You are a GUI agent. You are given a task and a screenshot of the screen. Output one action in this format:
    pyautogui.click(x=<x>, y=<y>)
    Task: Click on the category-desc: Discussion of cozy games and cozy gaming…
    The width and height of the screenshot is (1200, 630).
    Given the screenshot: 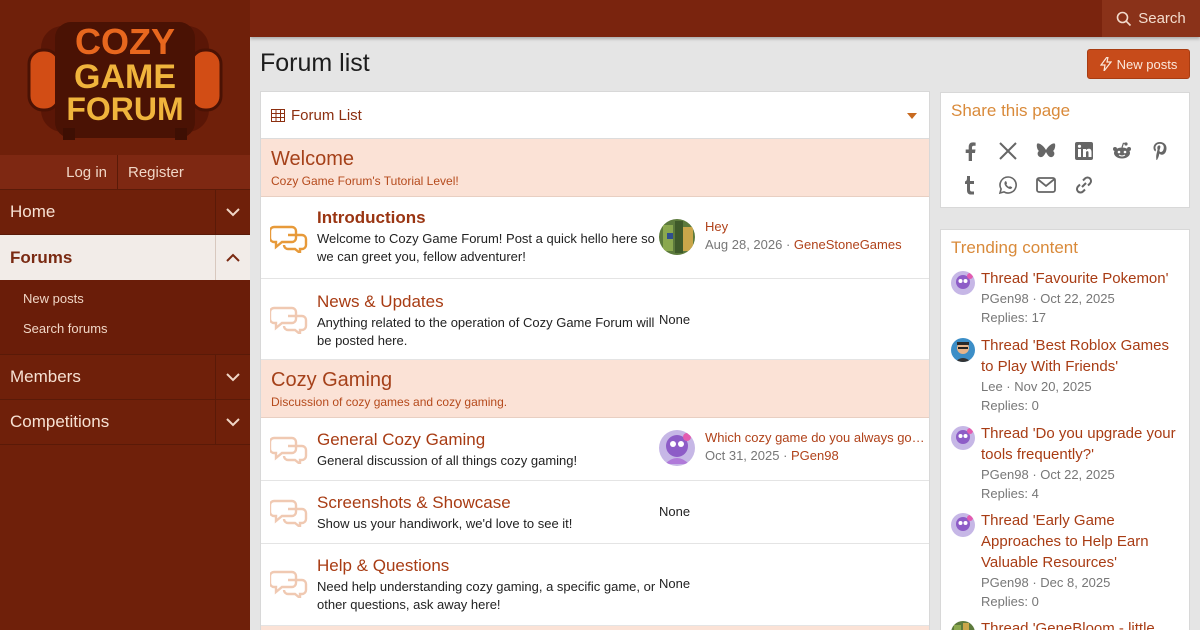 What is the action you would take?
    pyautogui.click(x=389, y=402)
    